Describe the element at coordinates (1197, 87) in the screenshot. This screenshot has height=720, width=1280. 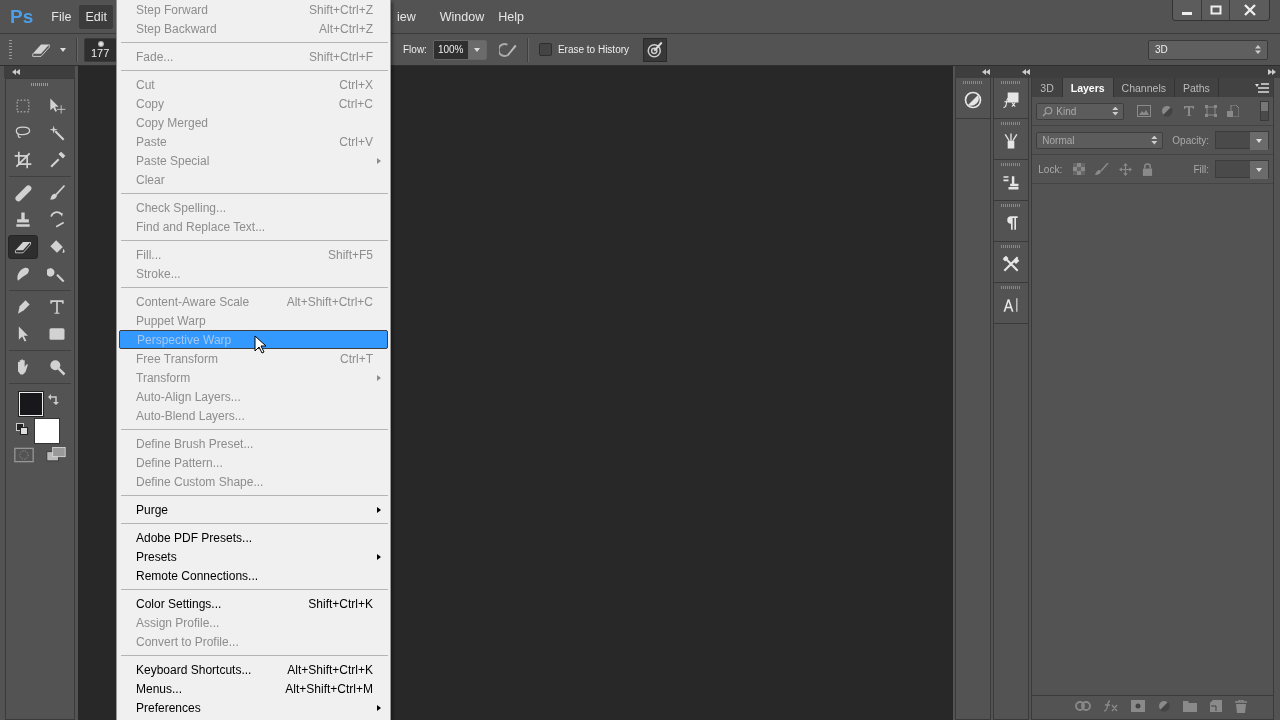
I see `panel-tab: Paths` at that location.